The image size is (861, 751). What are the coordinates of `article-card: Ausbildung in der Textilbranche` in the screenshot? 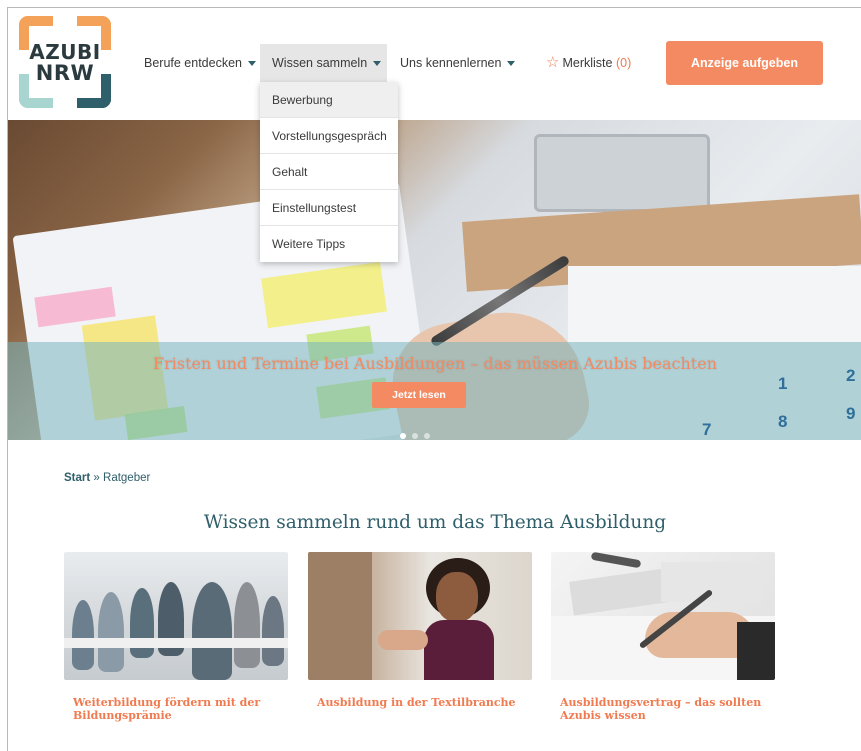 It's located at (420, 630).